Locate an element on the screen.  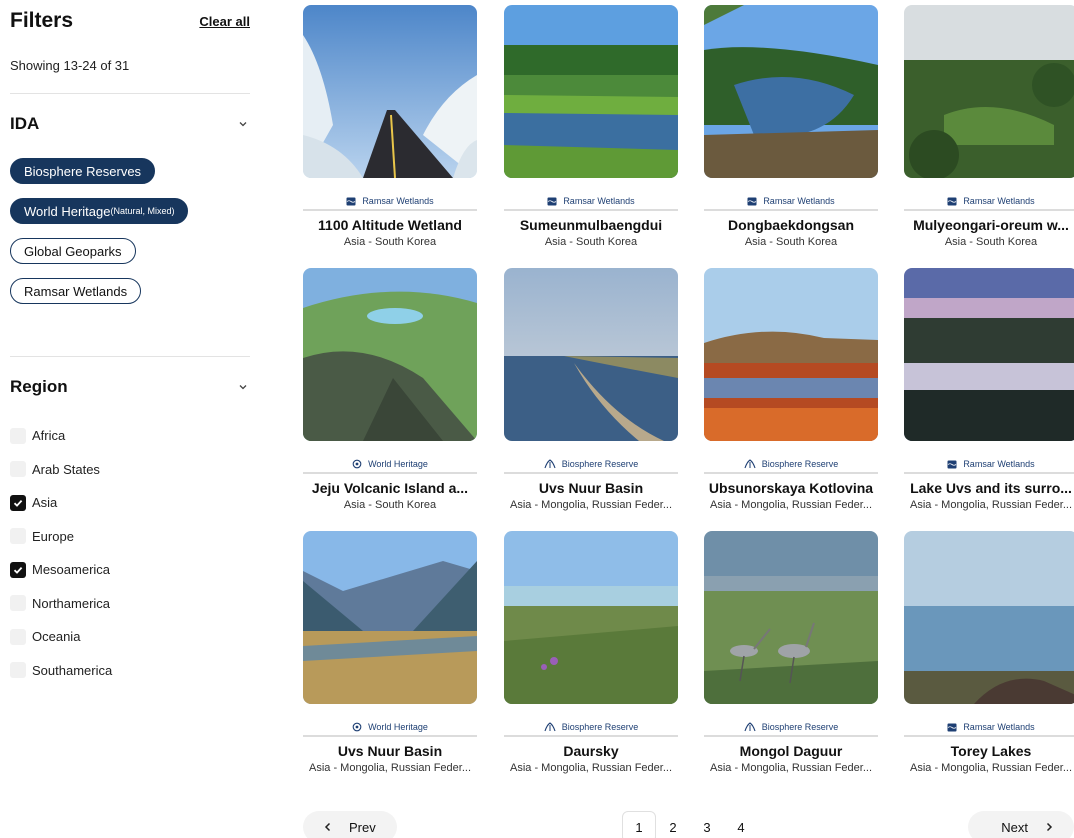
ida-chip-ramsar-wetlands: Ramsar Wetlands is located at coordinates (76, 291).